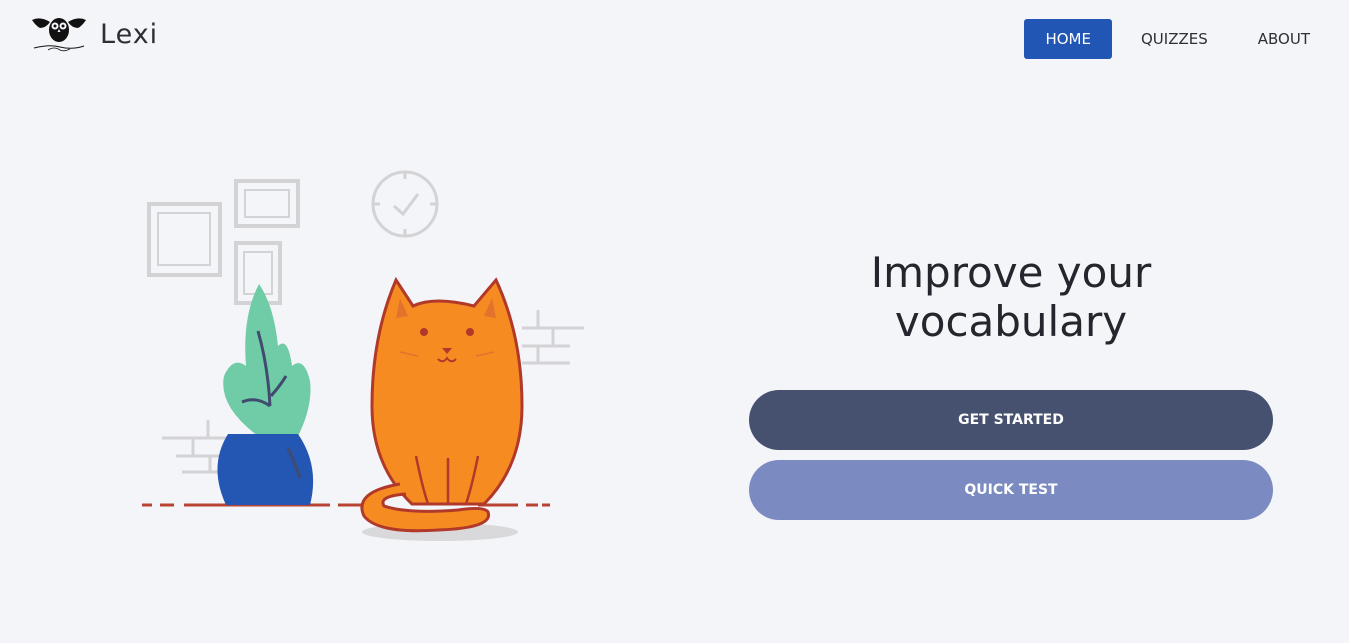 Image resolution: width=1349 pixels, height=643 pixels. What do you see at coordinates (59, 35) in the screenshot?
I see `owl-logo-icon` at bounding box center [59, 35].